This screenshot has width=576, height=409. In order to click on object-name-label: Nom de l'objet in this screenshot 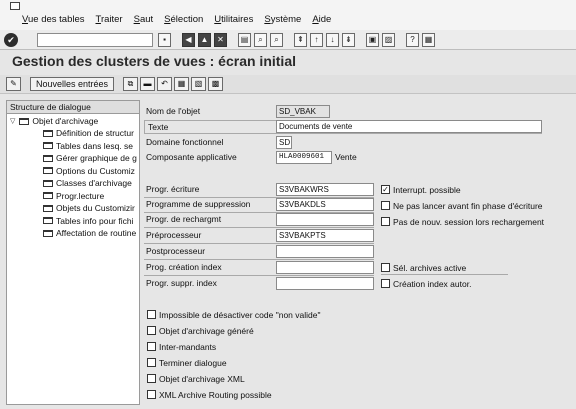, I will do `click(173, 111)`.